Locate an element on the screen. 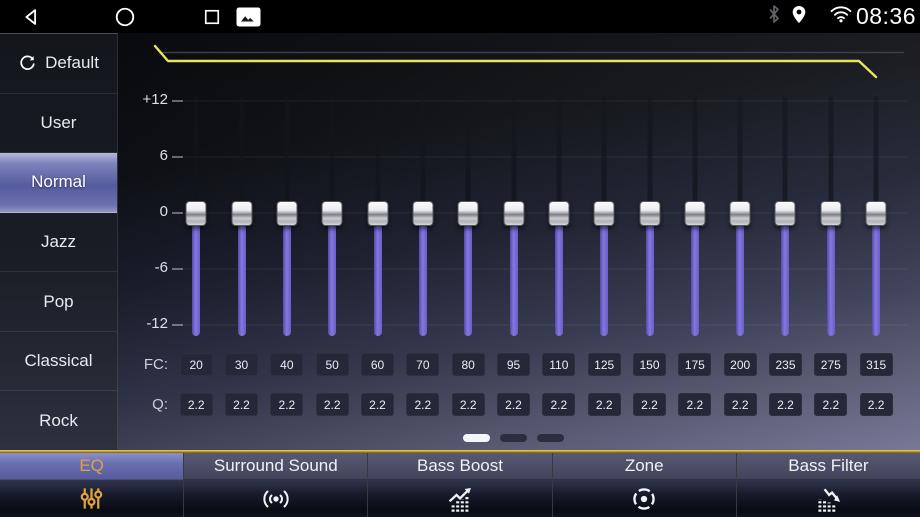 The width and height of the screenshot is (920, 517). eq-band-slider-150hz is located at coordinates (650, 203).